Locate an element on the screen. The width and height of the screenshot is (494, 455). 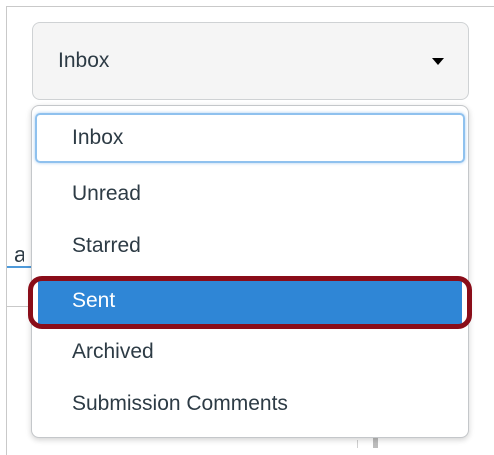
background-frame-left-border is located at coordinates (6, 230).